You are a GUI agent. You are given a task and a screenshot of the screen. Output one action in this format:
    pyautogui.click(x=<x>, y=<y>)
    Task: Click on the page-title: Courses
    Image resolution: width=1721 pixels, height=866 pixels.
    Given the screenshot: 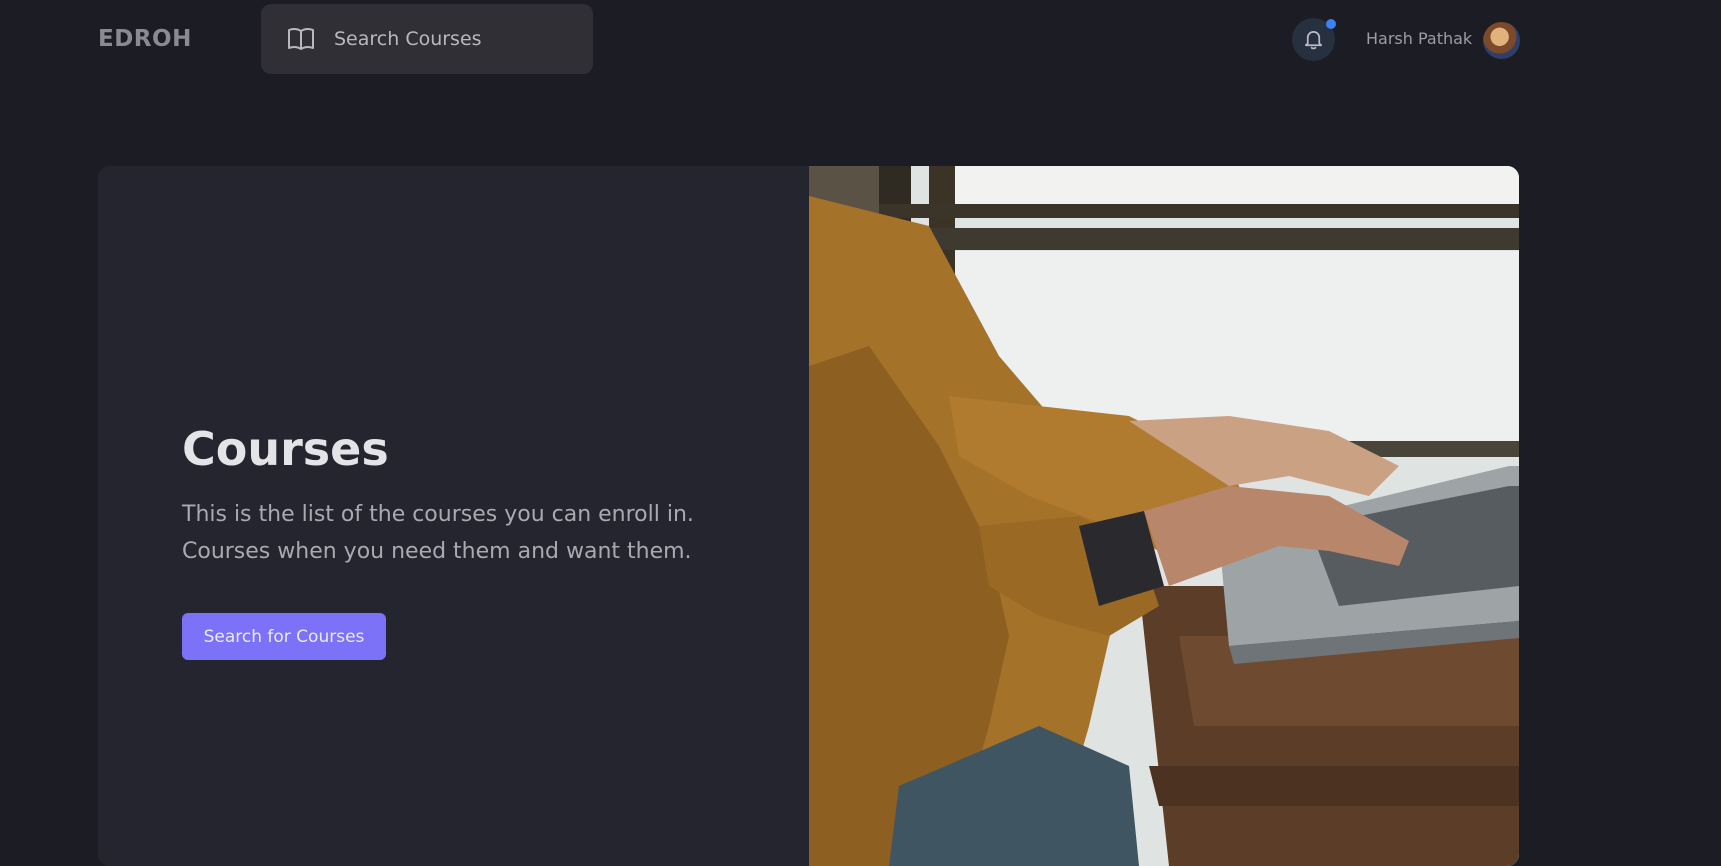 What is the action you would take?
    pyautogui.click(x=285, y=449)
    